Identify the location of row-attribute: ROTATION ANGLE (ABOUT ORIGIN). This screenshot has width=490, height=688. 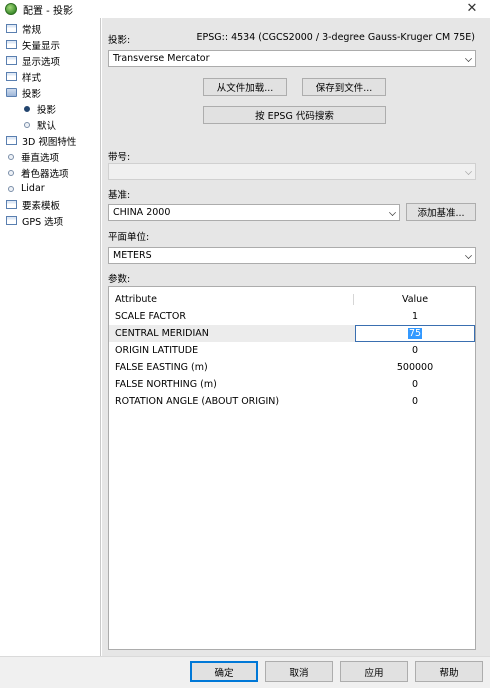
(197, 401).